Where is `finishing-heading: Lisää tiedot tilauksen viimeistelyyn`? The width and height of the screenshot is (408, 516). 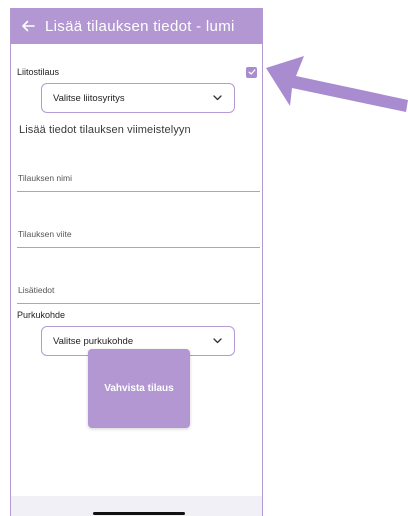
finishing-heading: Lisää tiedot tilauksen viimeistelyyn is located at coordinates (105, 130).